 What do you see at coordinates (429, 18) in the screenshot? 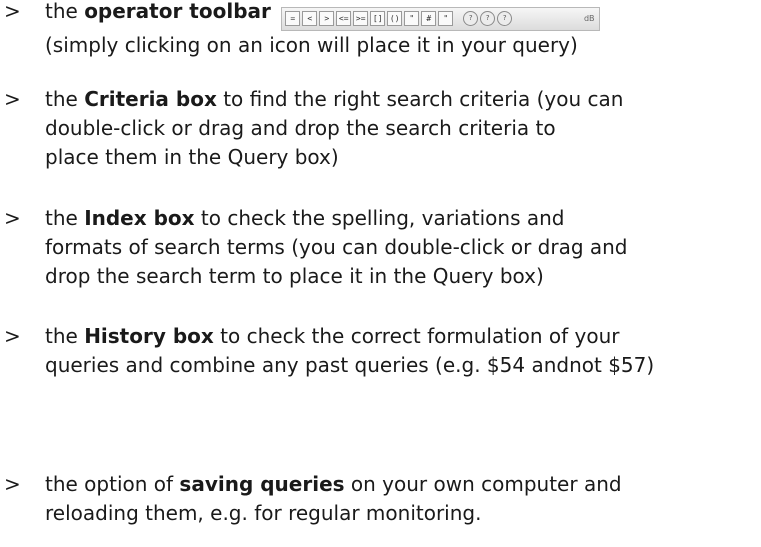
I see `toolbar-operator-icon: #` at bounding box center [429, 18].